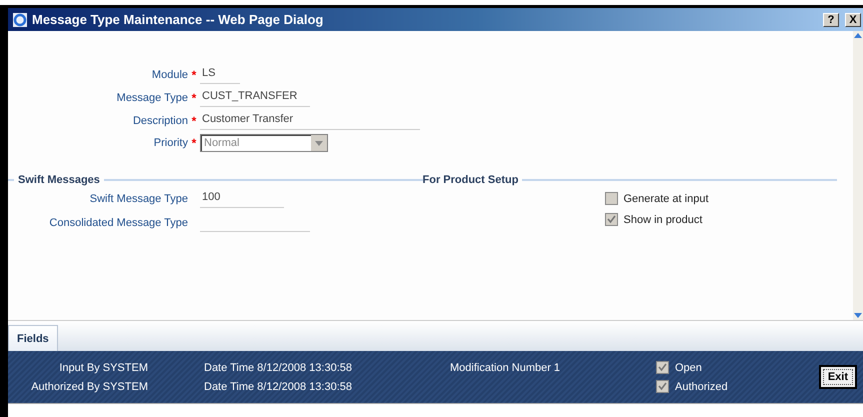 The image size is (863, 417). What do you see at coordinates (103, 368) in the screenshot?
I see `audit-text: Input By SYSTEM` at bounding box center [103, 368].